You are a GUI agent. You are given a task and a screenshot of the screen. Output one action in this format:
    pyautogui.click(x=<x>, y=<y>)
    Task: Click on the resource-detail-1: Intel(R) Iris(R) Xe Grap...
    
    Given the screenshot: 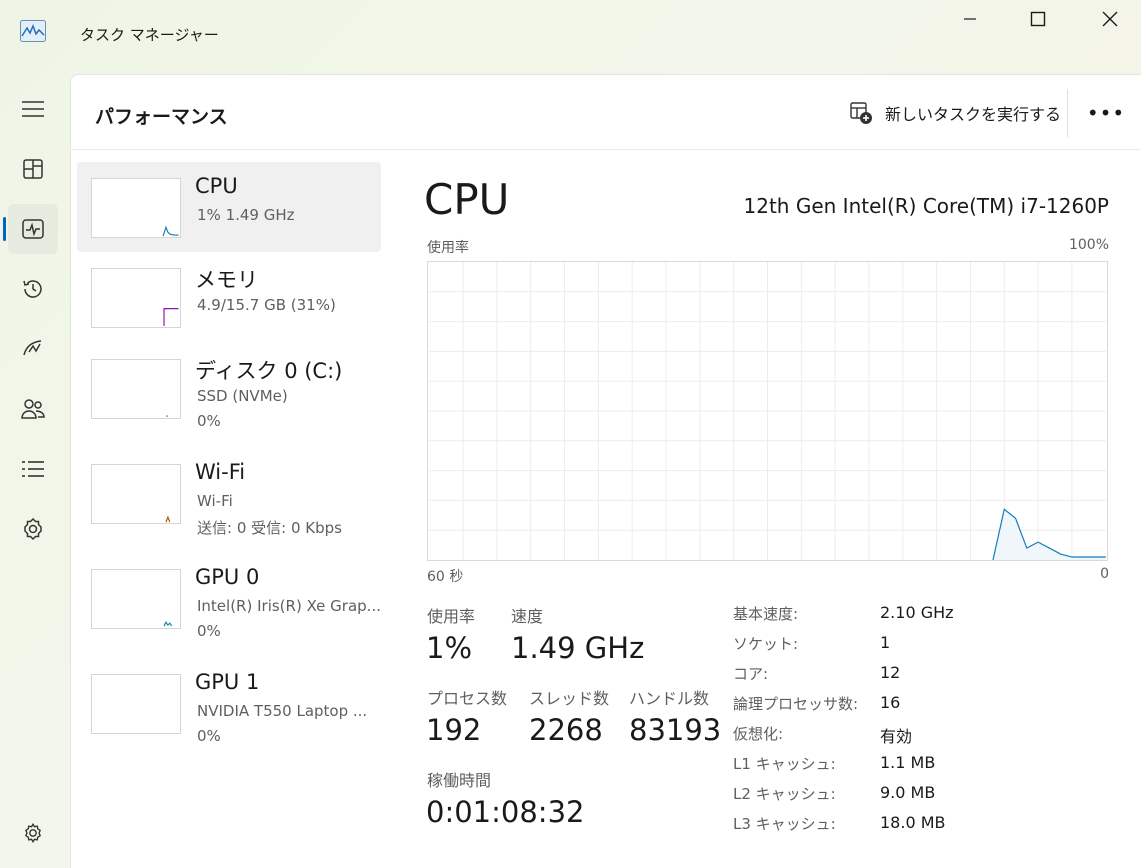 What is the action you would take?
    pyautogui.click(x=289, y=606)
    